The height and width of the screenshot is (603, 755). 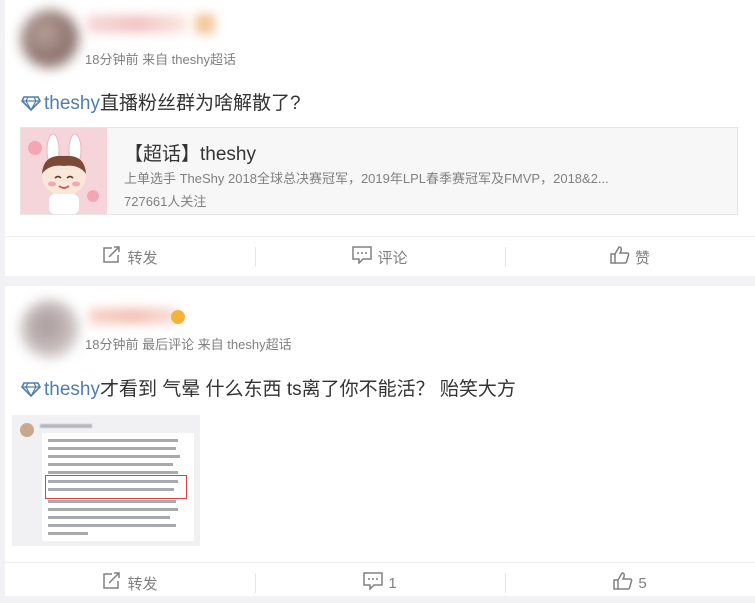 I want to click on like-button: 5, so click(x=630, y=583).